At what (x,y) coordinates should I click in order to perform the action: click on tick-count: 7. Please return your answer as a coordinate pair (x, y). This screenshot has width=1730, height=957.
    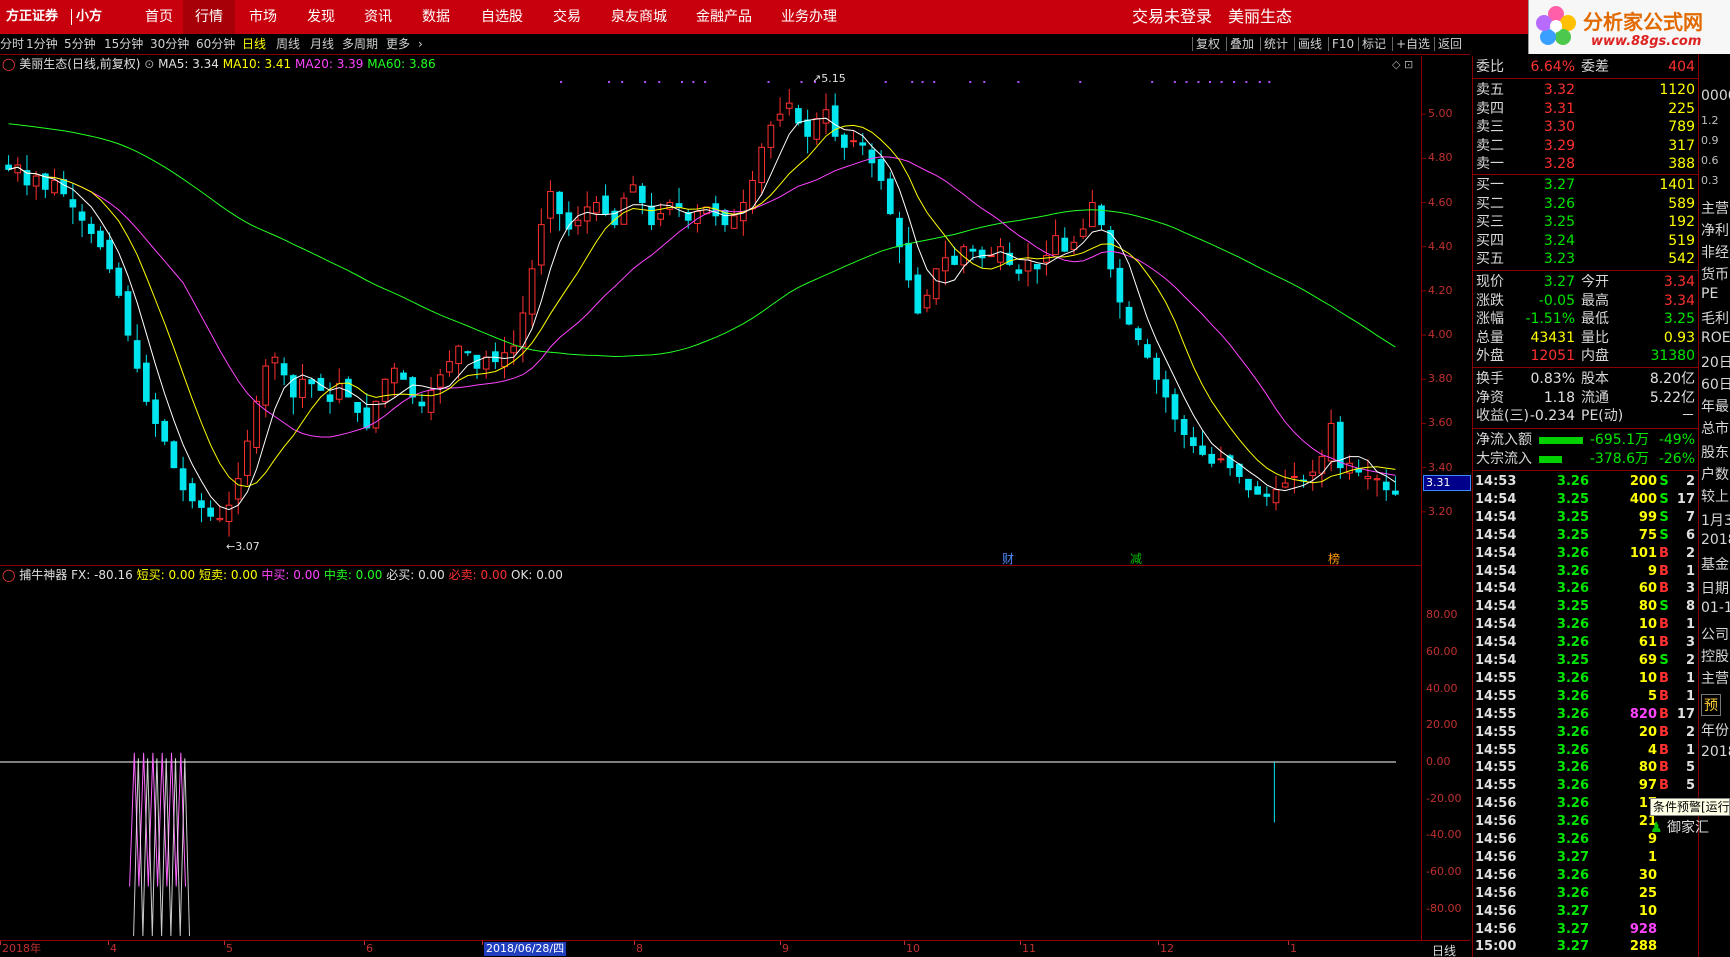
    Looking at the image, I should click on (1690, 517).